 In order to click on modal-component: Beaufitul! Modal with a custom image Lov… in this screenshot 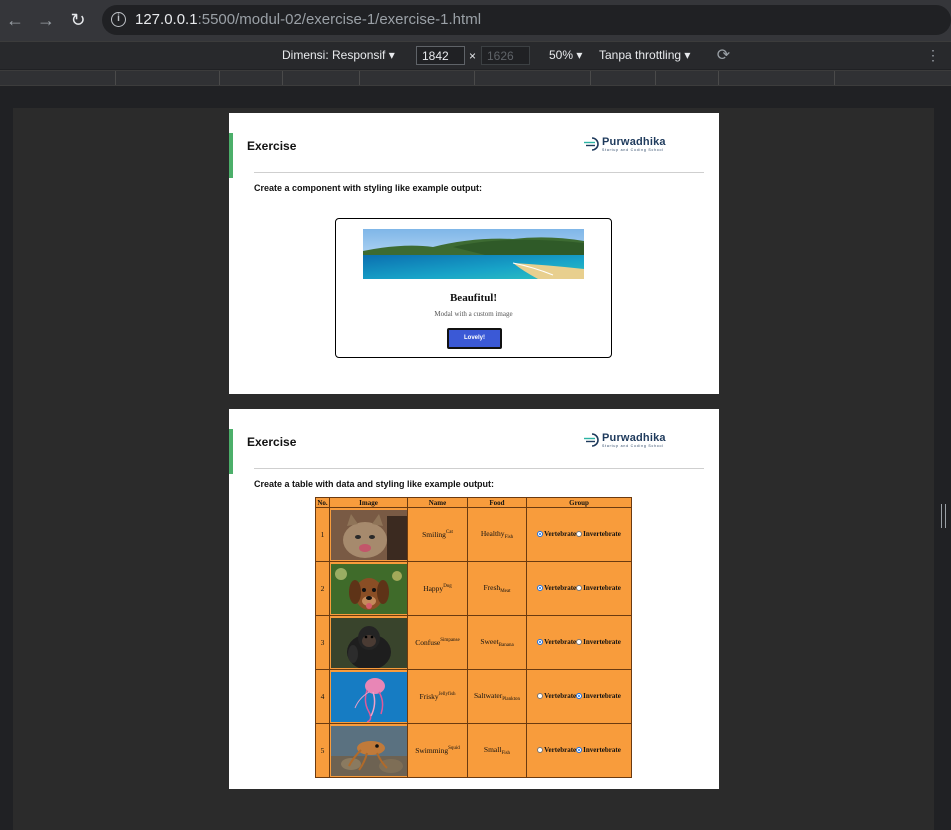, I will do `click(473, 288)`.